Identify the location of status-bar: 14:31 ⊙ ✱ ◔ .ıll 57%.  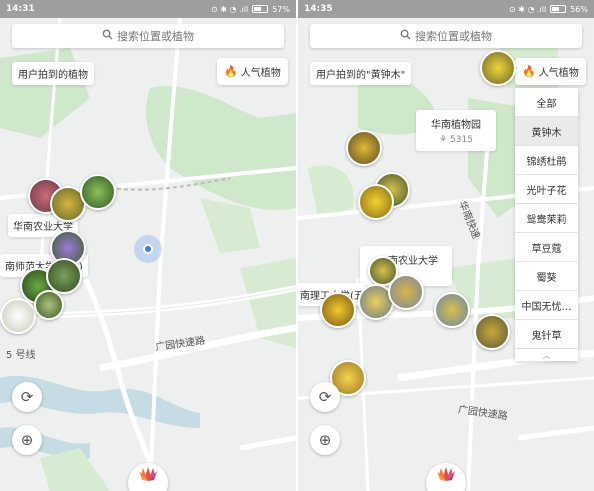
(148, 9).